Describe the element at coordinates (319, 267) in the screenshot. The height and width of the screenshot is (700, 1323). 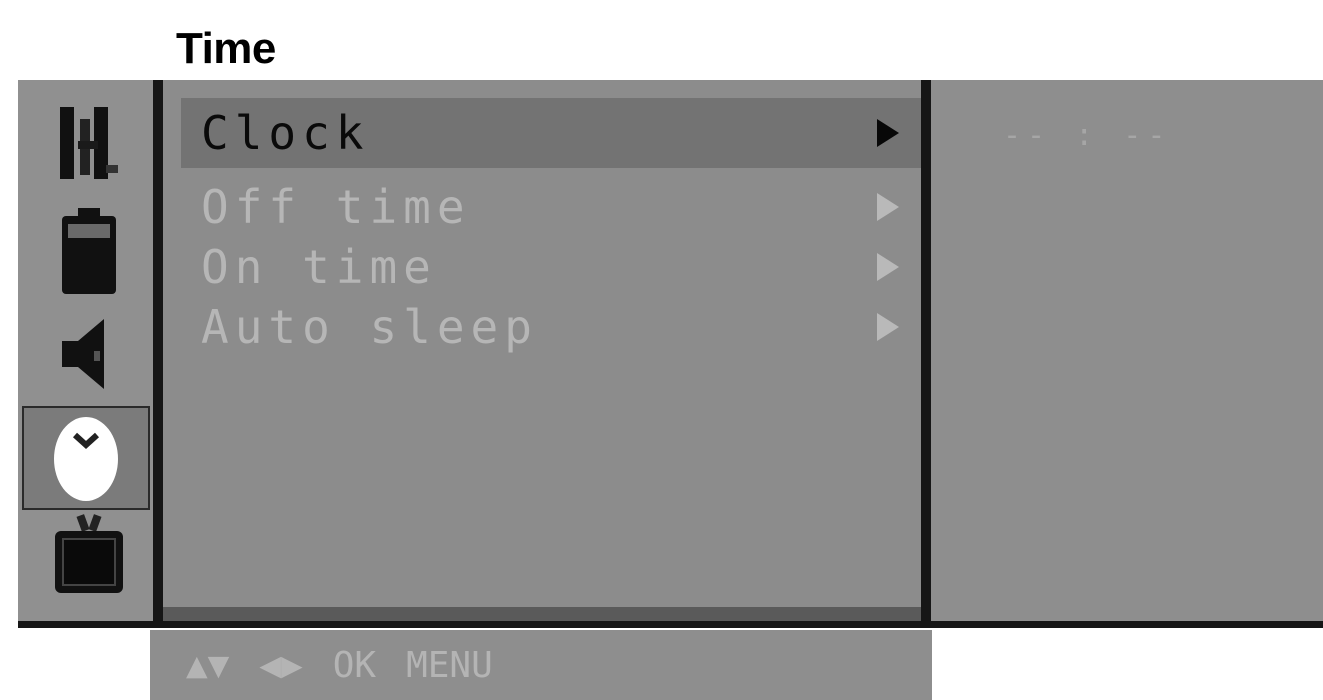
I see `menu-item-label: On time` at that location.